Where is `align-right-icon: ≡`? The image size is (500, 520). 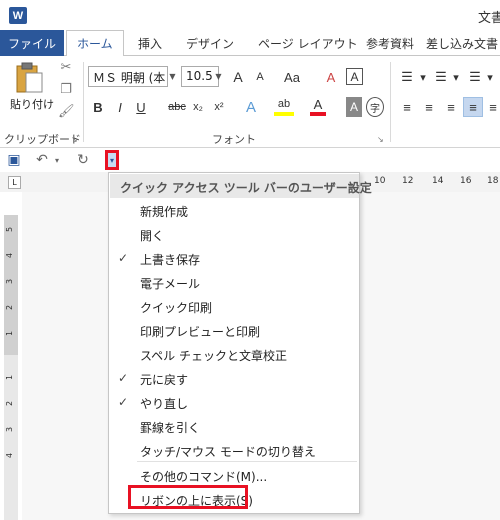 align-right-icon: ≡ is located at coordinates (451, 107).